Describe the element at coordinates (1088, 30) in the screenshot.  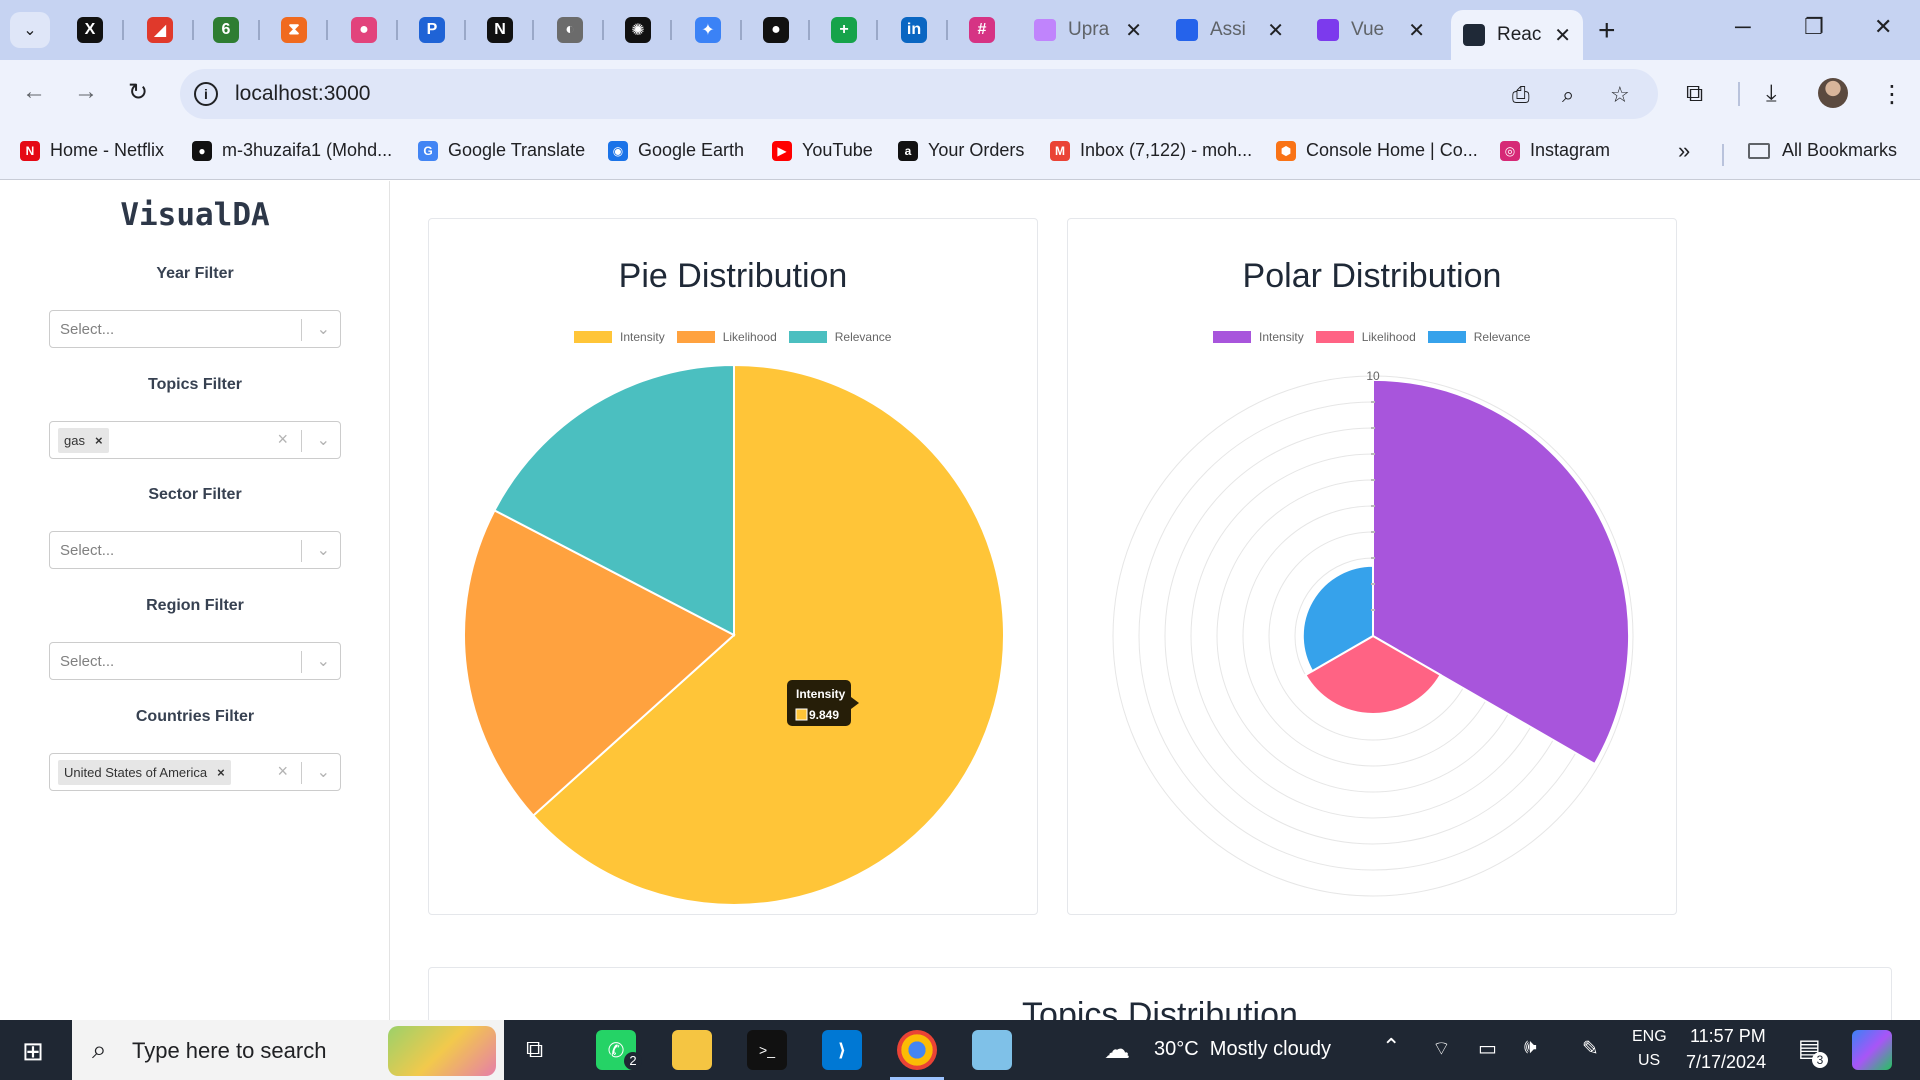
I see `browser-tab: Upra ✕` at that location.